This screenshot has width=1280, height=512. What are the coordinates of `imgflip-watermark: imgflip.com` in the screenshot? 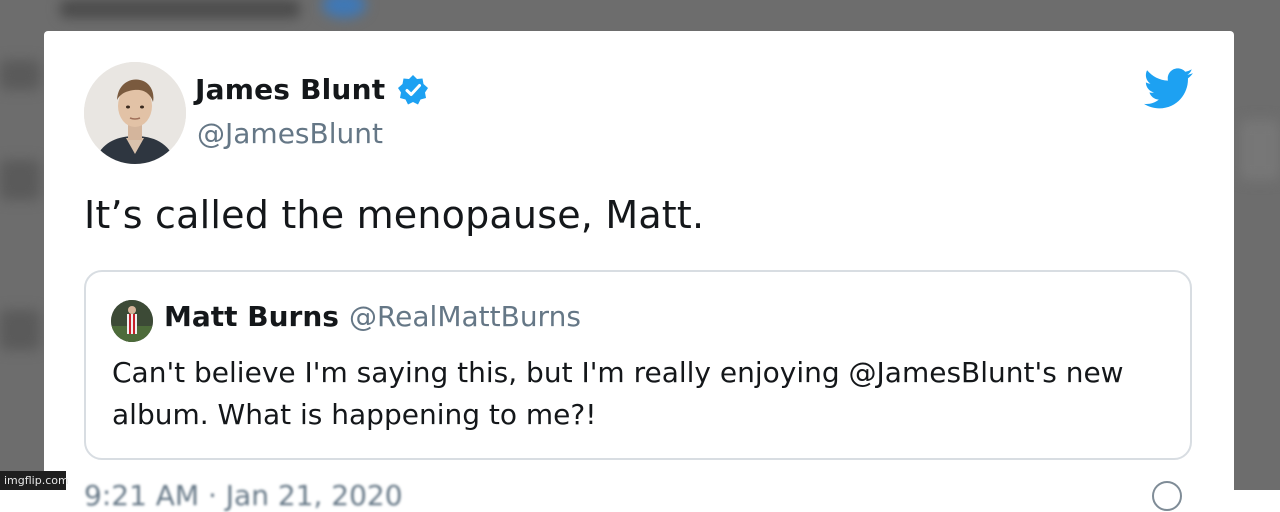 It's located at (34, 480).